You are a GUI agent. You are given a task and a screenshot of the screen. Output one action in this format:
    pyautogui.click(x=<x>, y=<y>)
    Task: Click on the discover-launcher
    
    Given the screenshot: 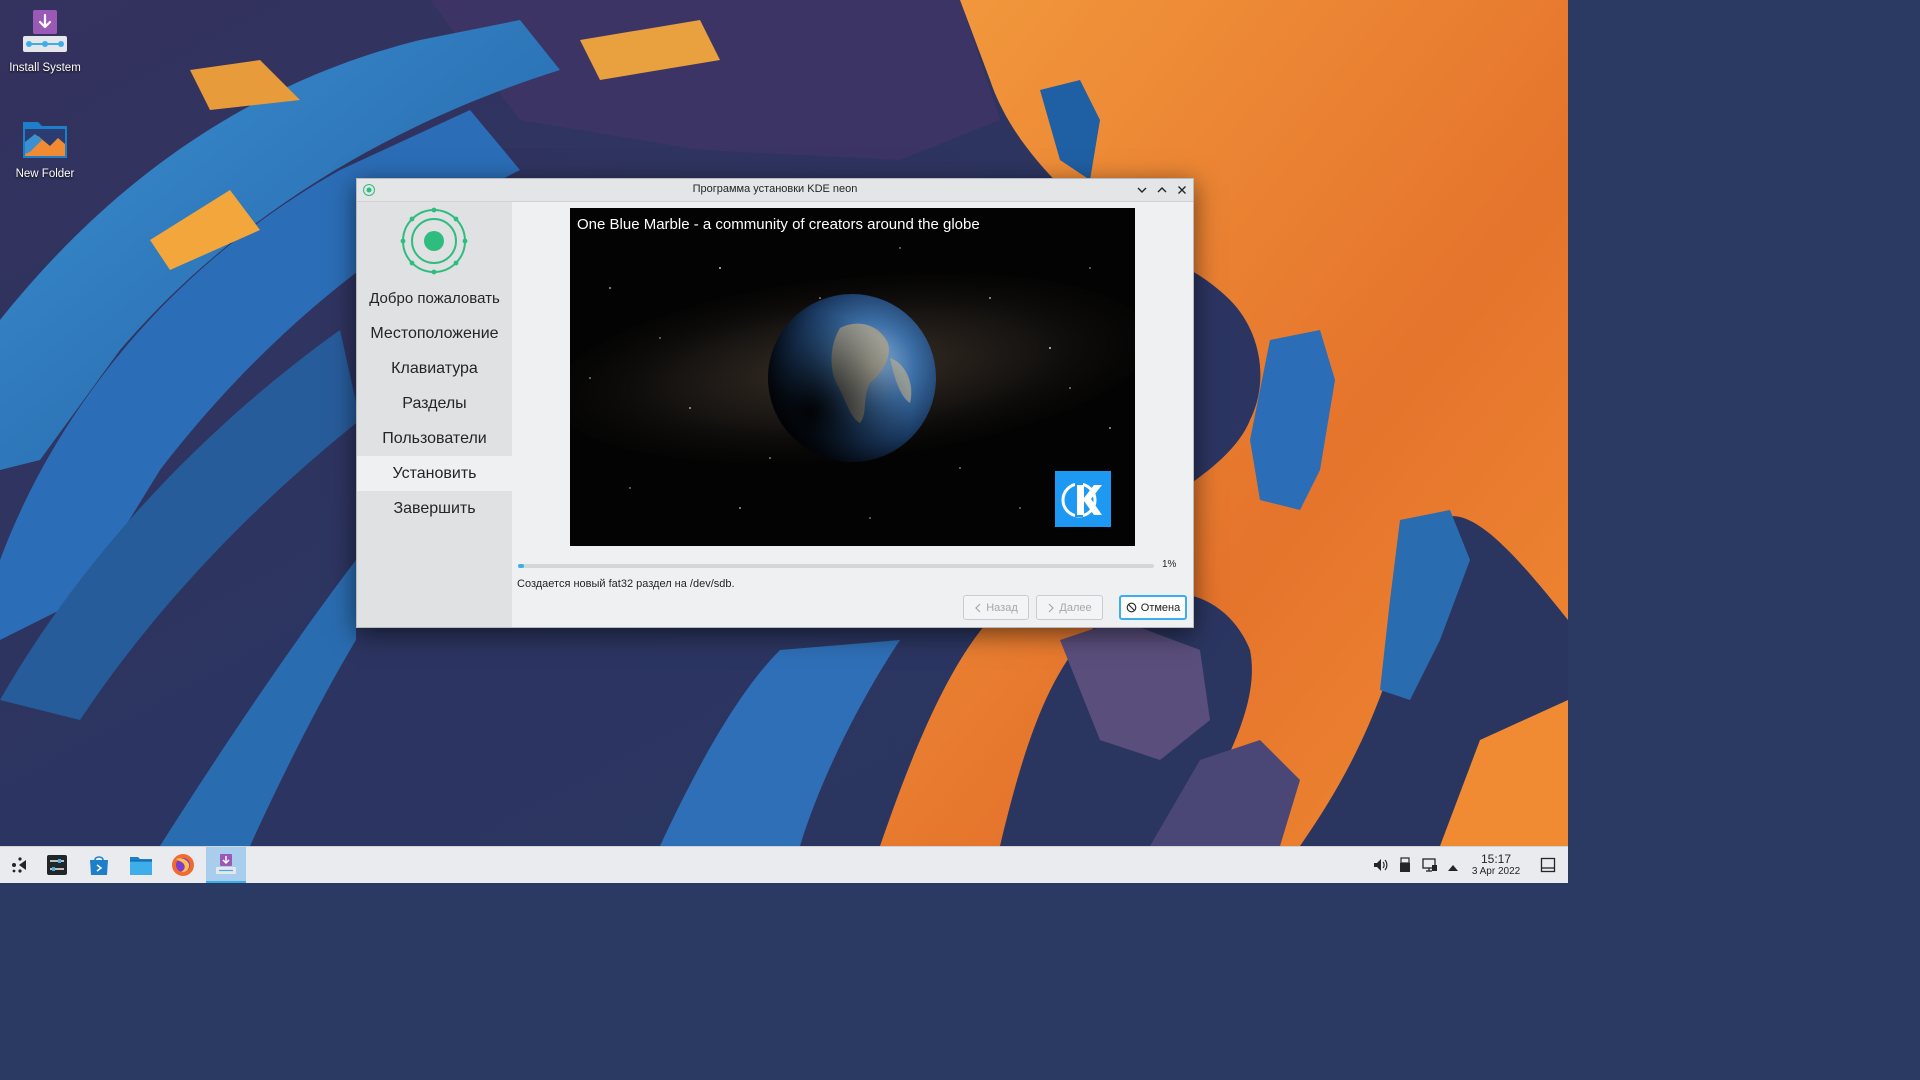 What is the action you would take?
    pyautogui.click(x=99, y=865)
    